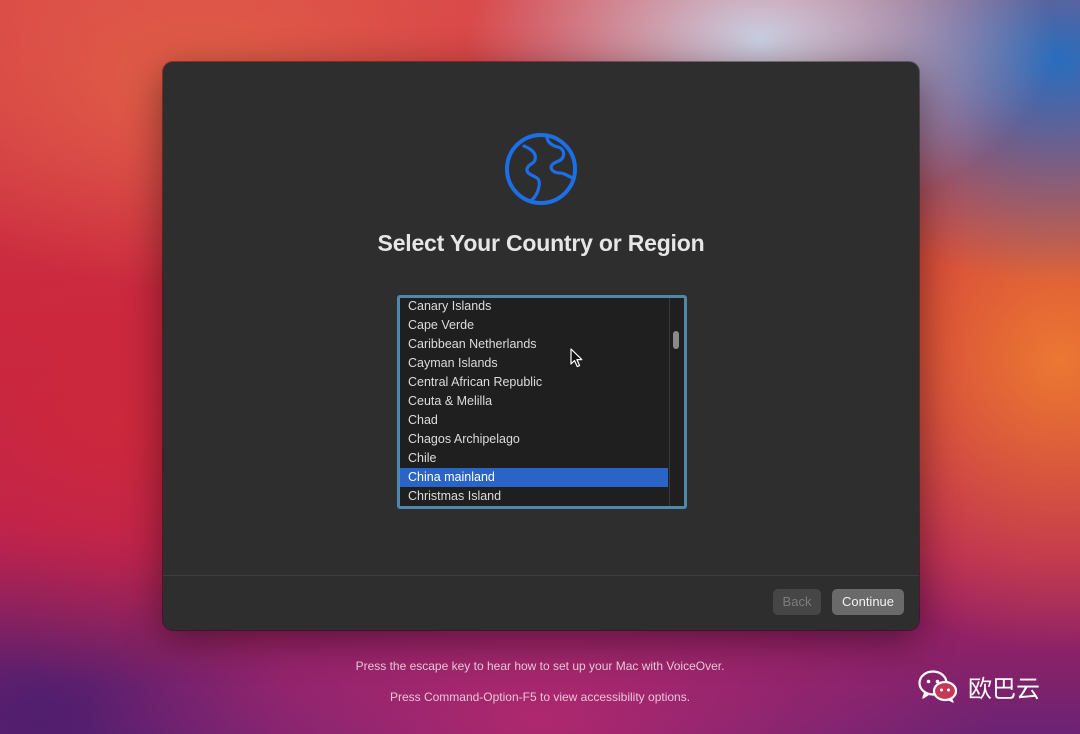 The image size is (1080, 734). What do you see at coordinates (1004, 688) in the screenshot?
I see `watermark-text: 欧巴云` at bounding box center [1004, 688].